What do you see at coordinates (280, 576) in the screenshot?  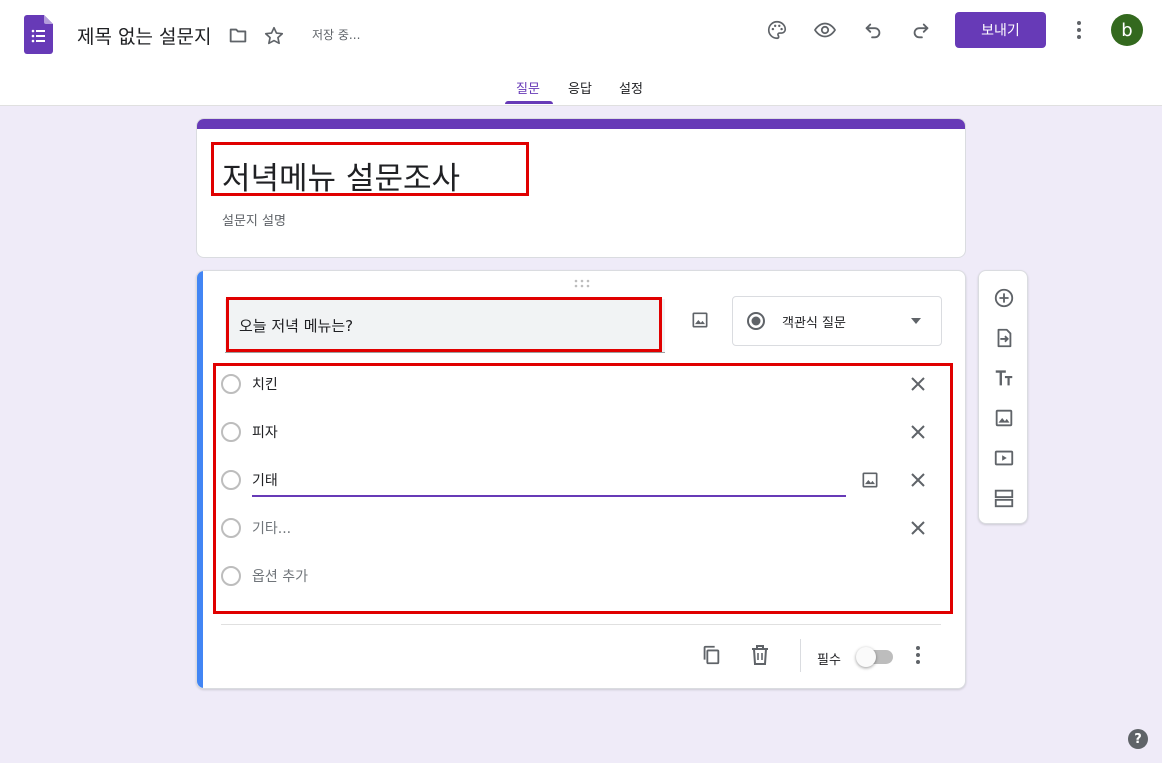 I see `add-option-link: 옵션 추가` at bounding box center [280, 576].